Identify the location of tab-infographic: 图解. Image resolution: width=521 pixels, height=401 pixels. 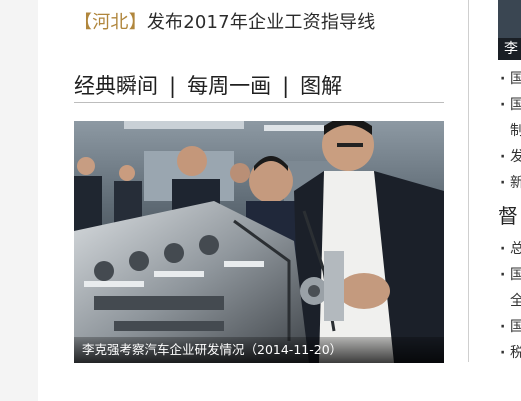
(321, 85).